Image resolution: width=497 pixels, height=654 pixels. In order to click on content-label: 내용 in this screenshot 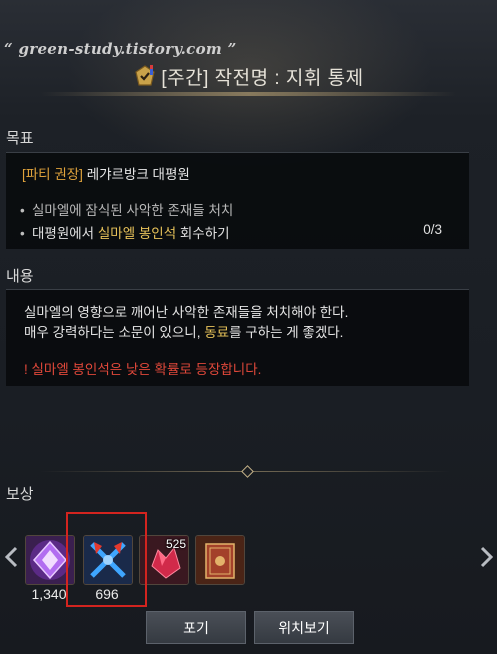, I will do `click(20, 276)`.